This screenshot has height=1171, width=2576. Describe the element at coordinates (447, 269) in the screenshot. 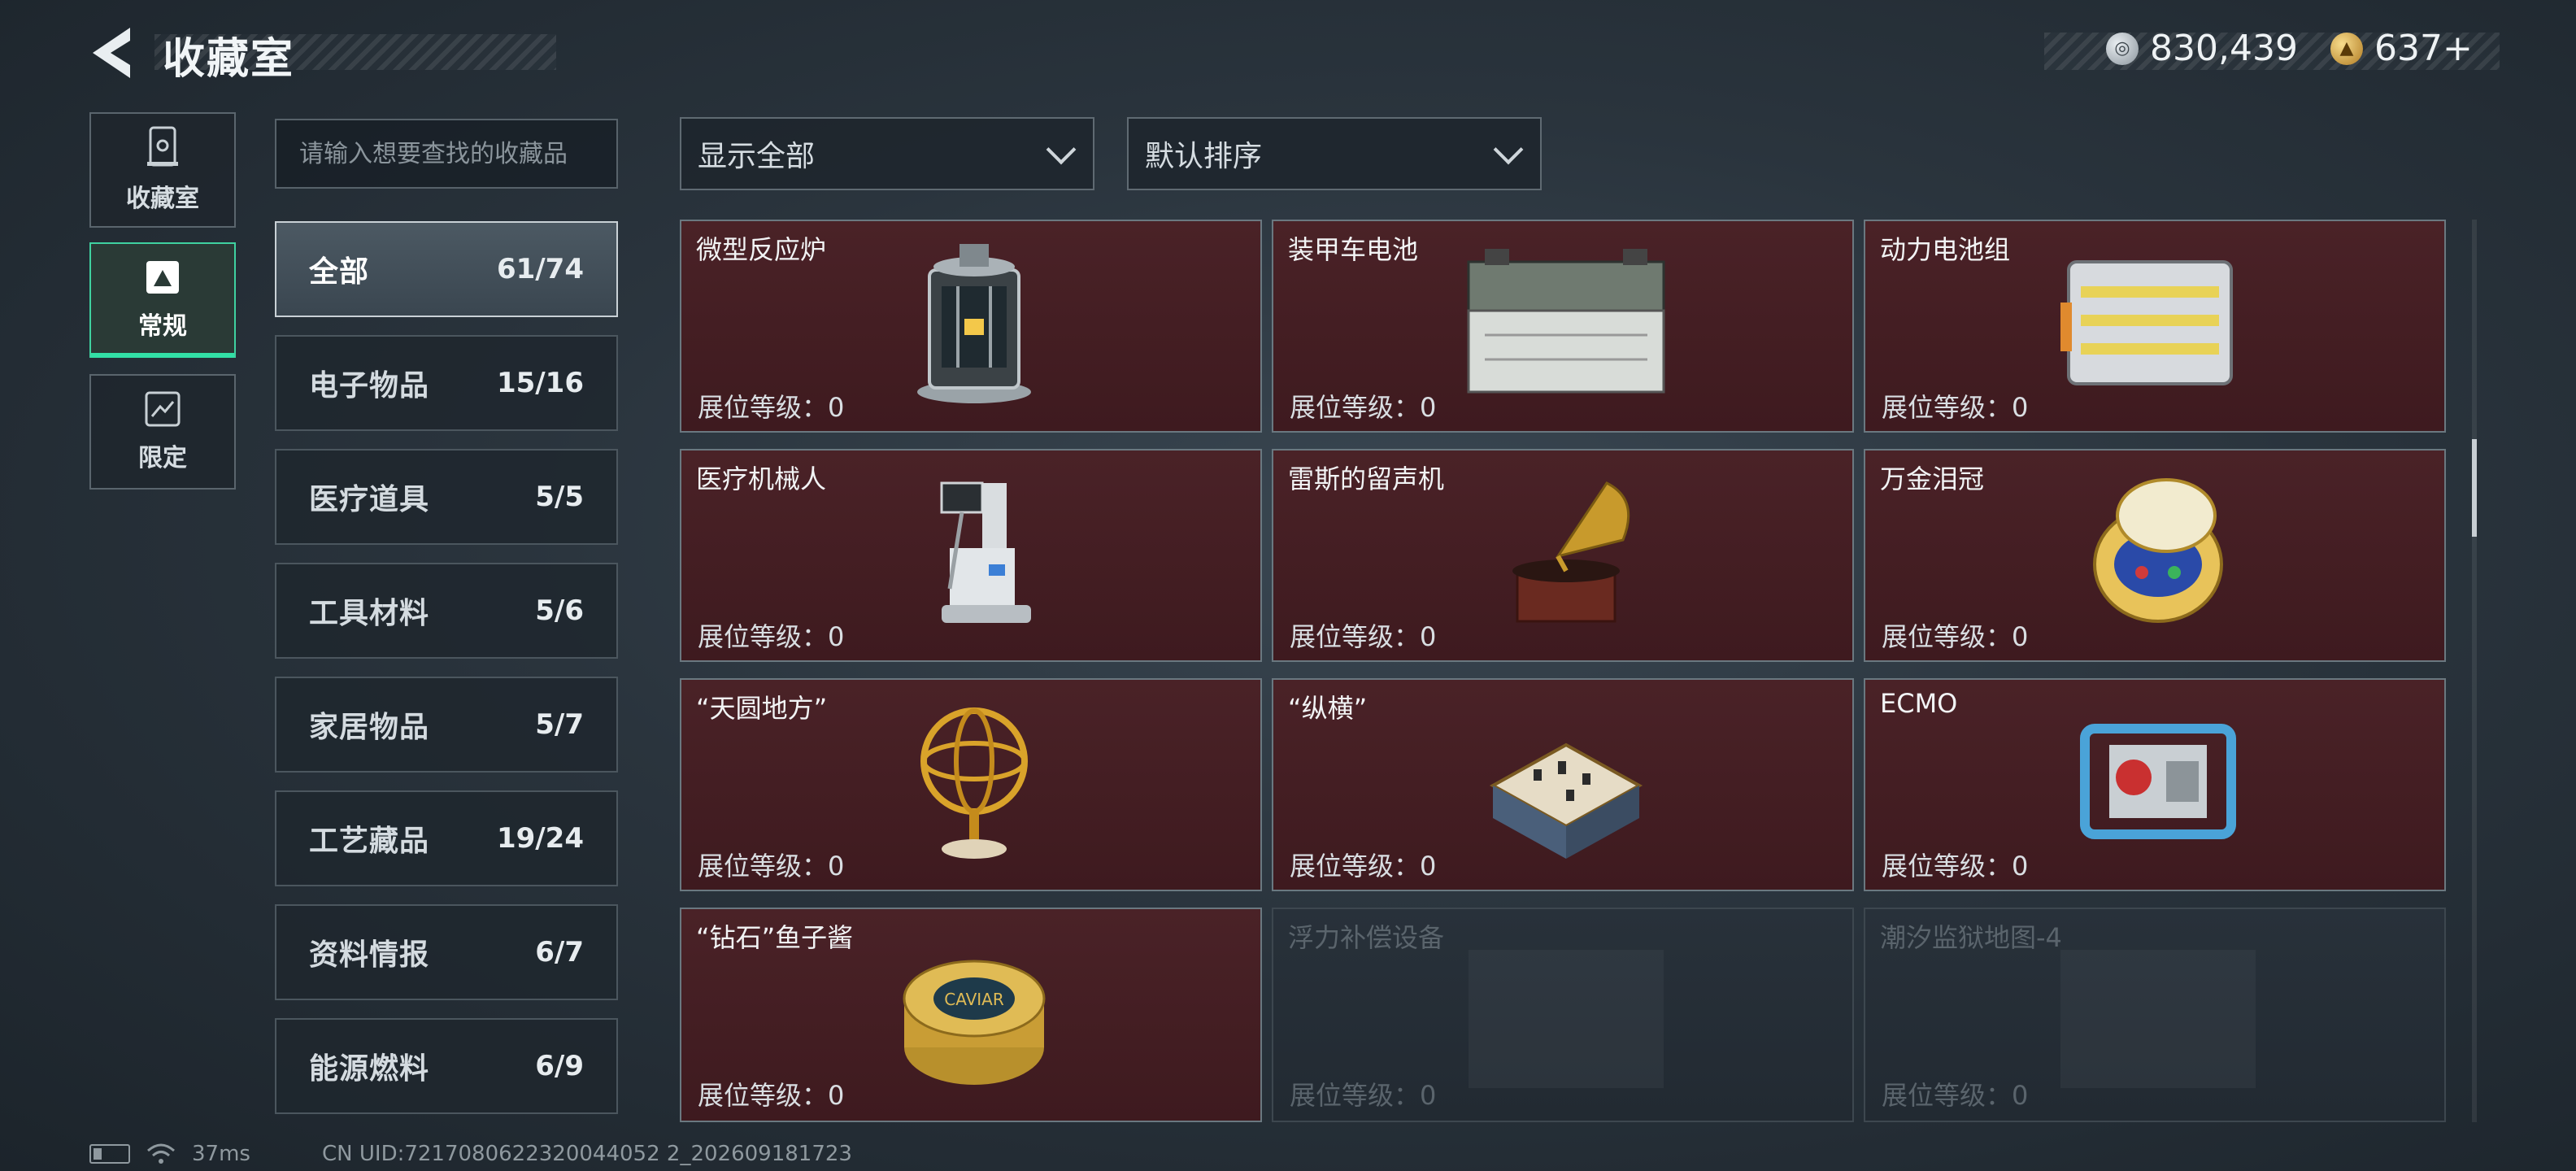

I see `category-all: 全部 61/74` at that location.